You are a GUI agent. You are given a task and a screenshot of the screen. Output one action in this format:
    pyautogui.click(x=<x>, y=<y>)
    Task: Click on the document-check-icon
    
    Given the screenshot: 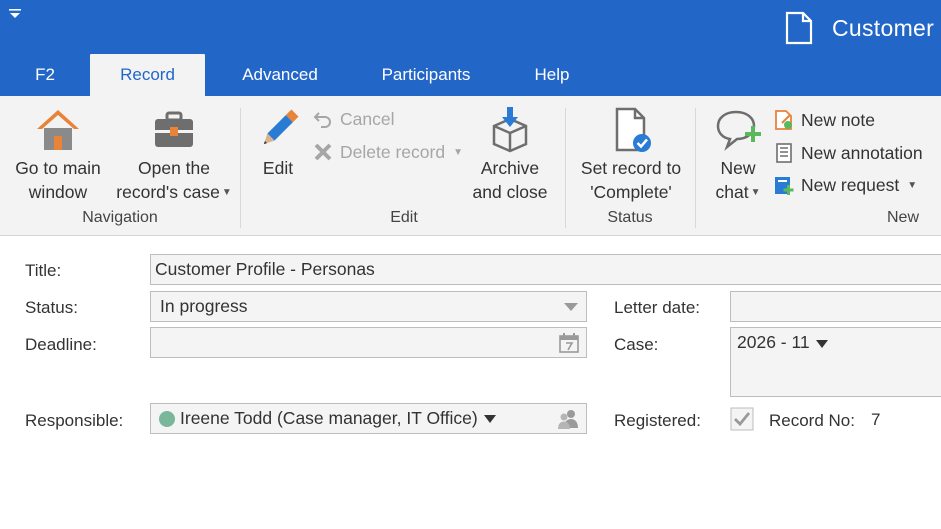 What is the action you would take?
    pyautogui.click(x=633, y=129)
    